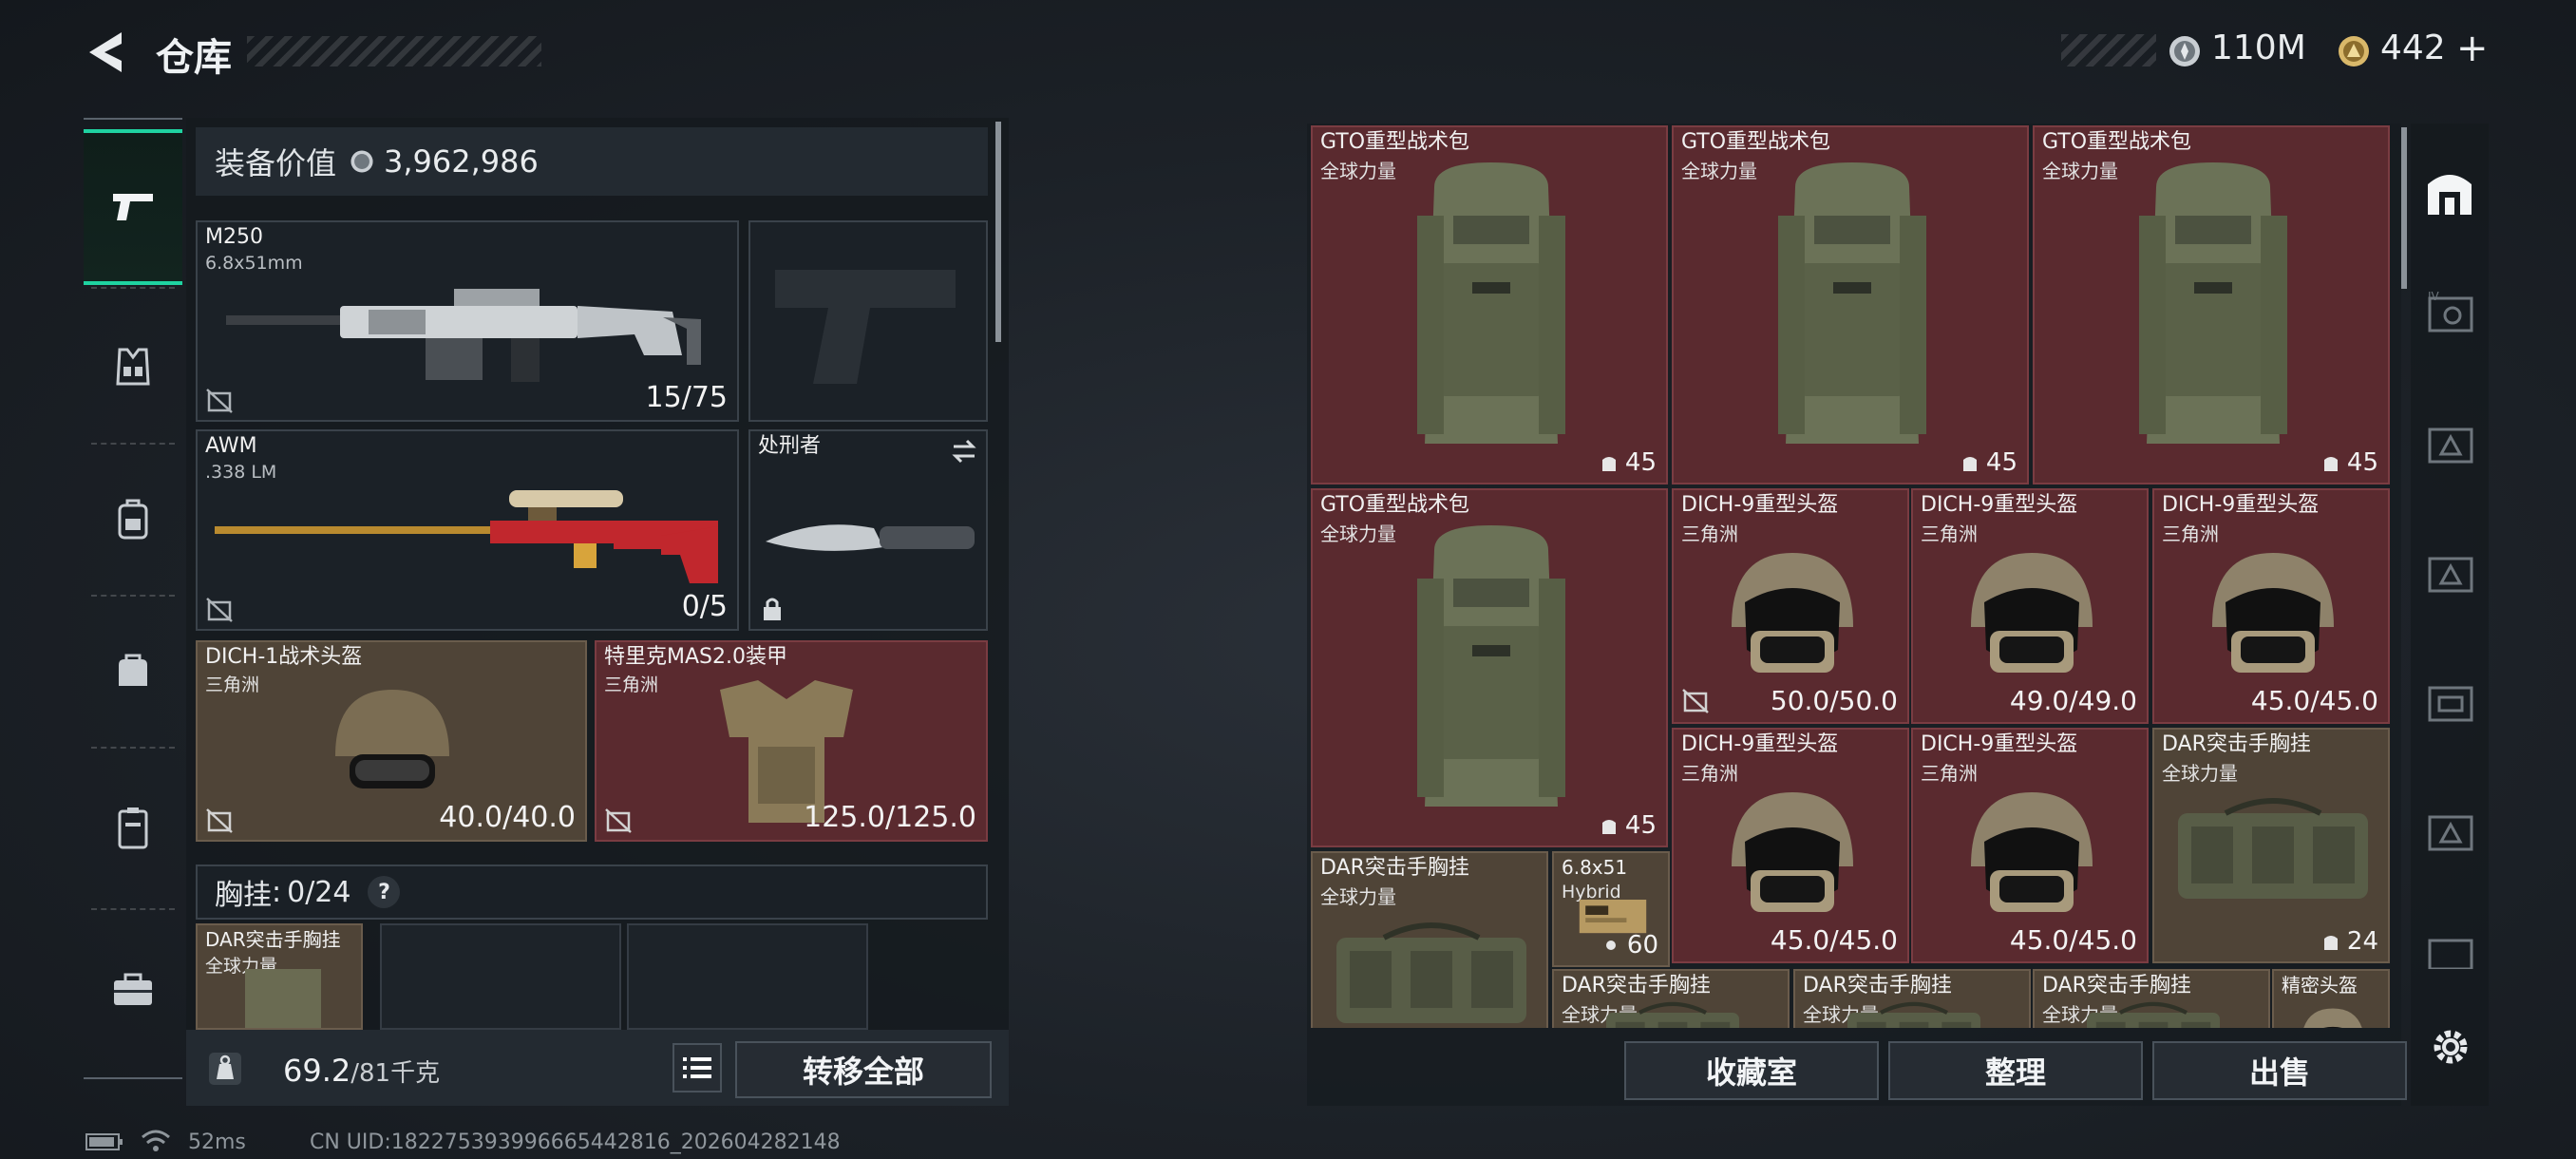  I want to click on warehouse-tab-icon, so click(2449, 190).